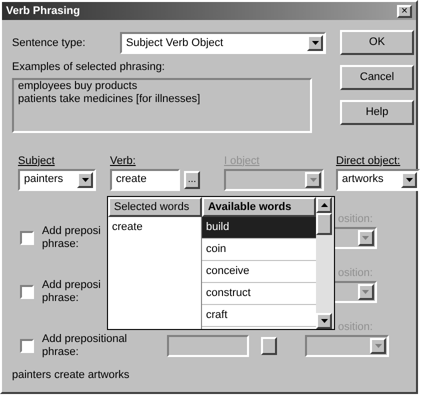 Image resolution: width=430 pixels, height=400 pixels. I want to click on column-header: Available words, so click(259, 207).